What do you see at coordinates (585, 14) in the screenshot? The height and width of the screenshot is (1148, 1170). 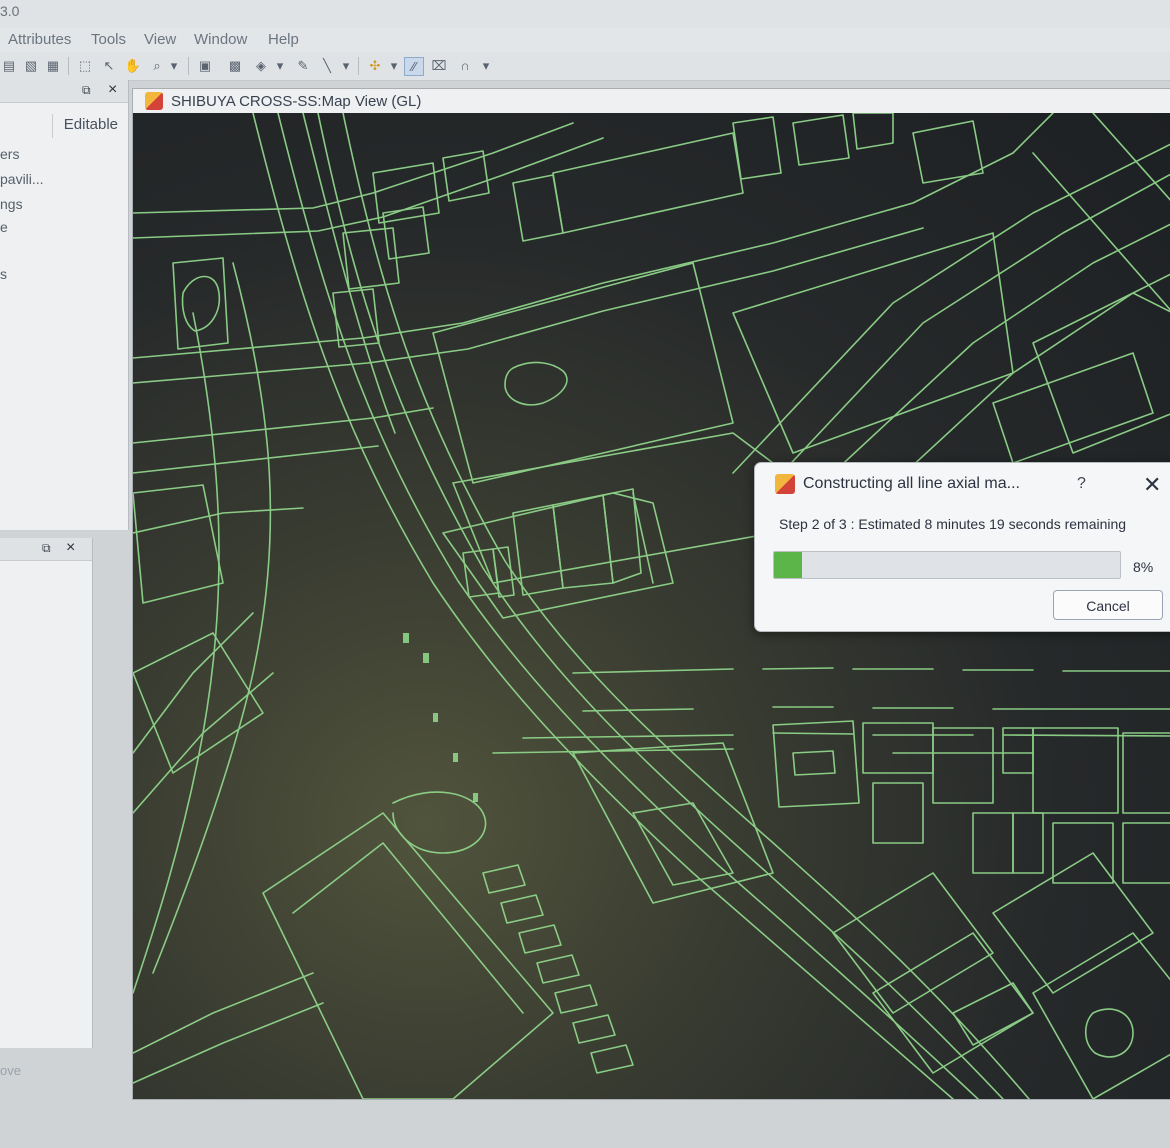 I see `app-title-bar: 3.0` at bounding box center [585, 14].